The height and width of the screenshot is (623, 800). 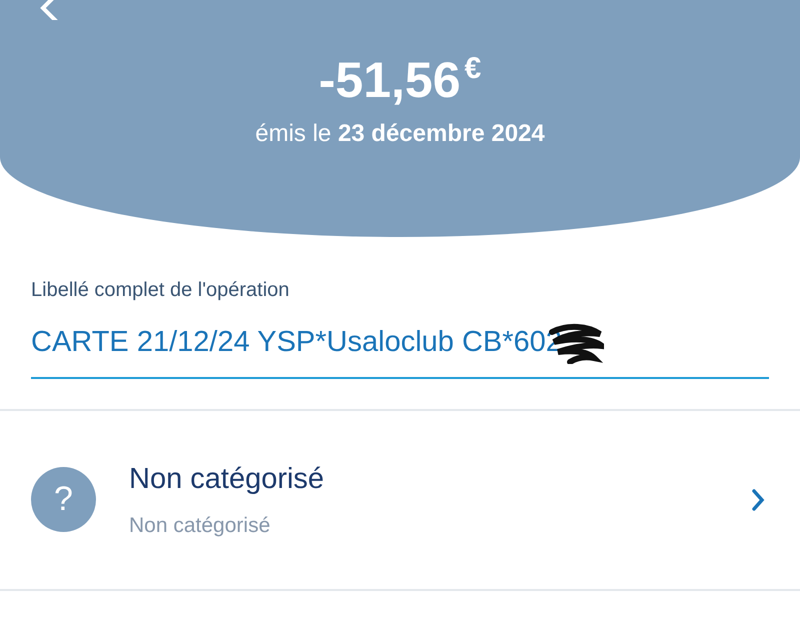 What do you see at coordinates (473, 69) in the screenshot?
I see `currency: €` at bounding box center [473, 69].